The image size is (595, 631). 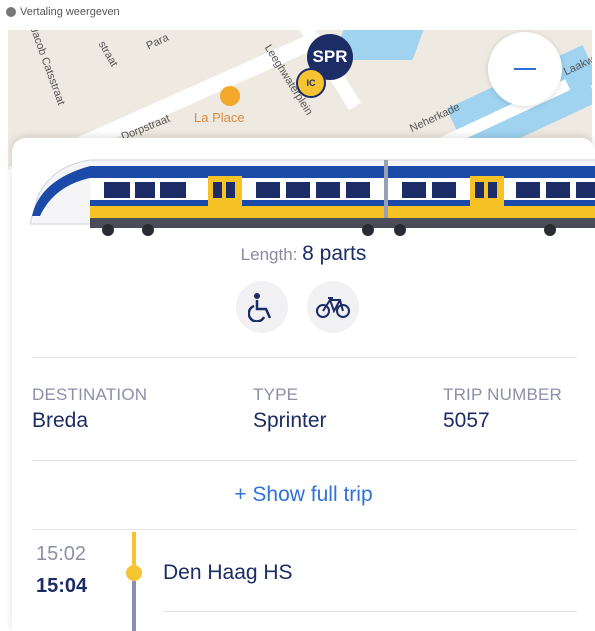 What do you see at coordinates (90, 394) in the screenshot?
I see `destination-label: DESTINATION` at bounding box center [90, 394].